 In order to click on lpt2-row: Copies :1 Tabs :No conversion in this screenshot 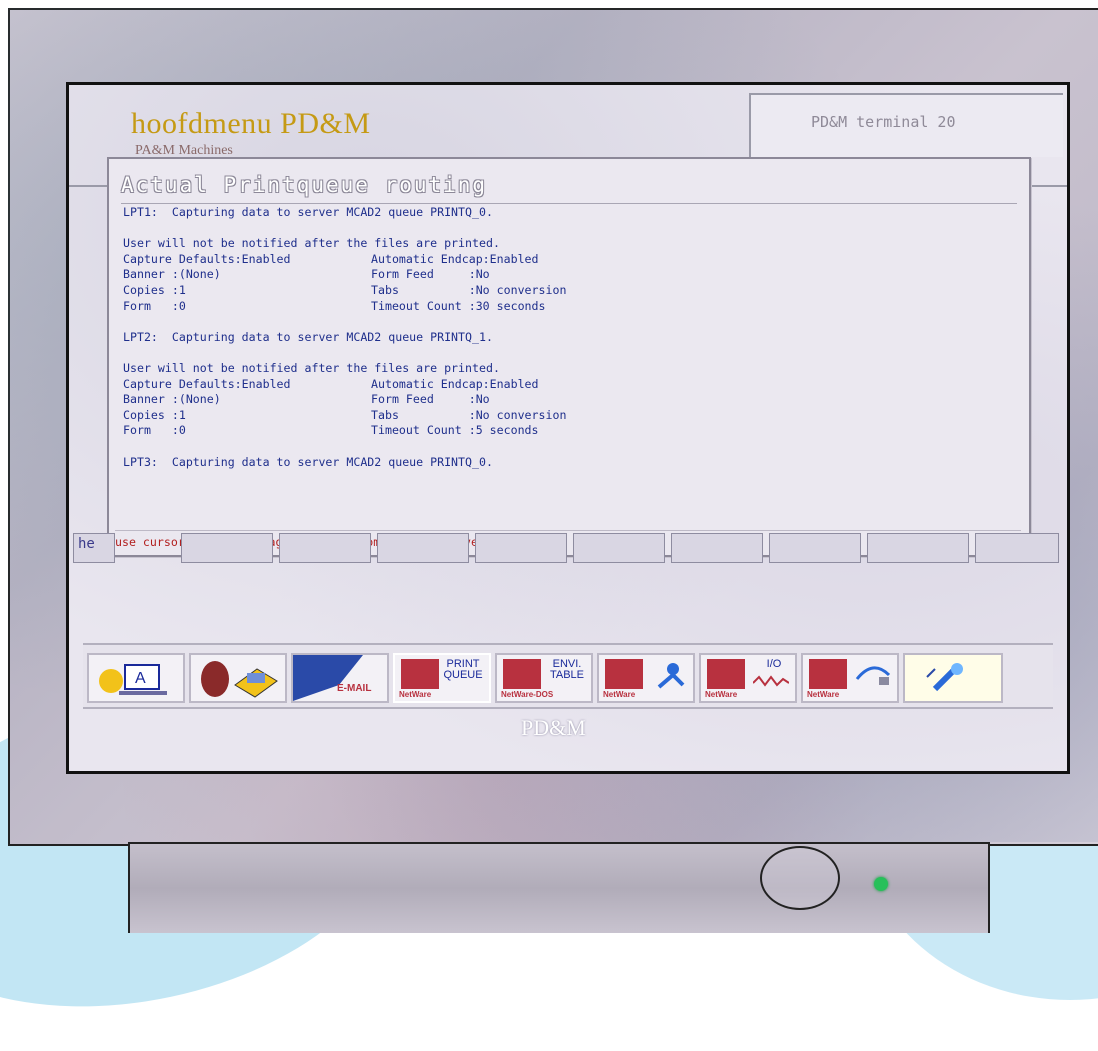, I will do `click(569, 416)`.